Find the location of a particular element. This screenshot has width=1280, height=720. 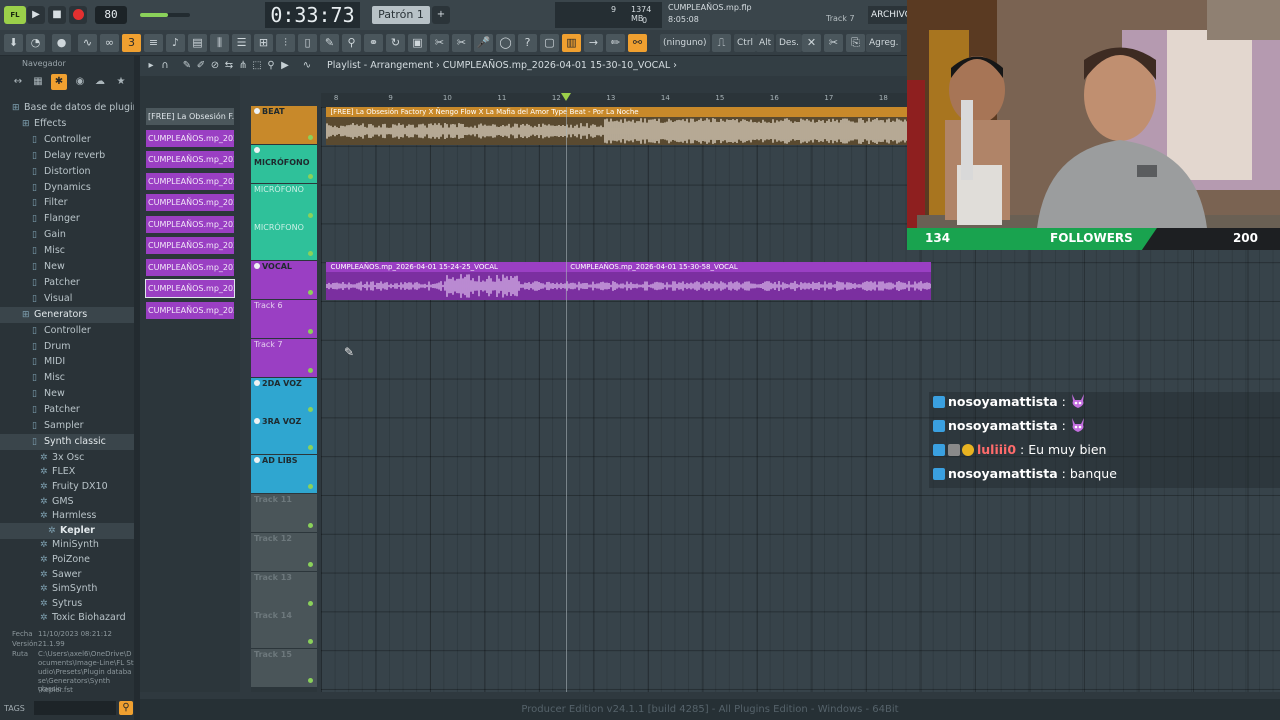

select-icon: ⬚ is located at coordinates (257, 66).